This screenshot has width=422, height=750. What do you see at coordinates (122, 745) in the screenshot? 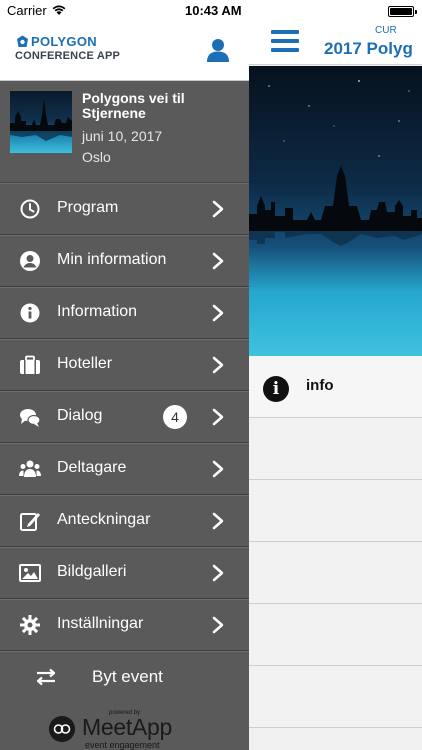
I see `meetapp-tagline: event engagement` at bounding box center [122, 745].